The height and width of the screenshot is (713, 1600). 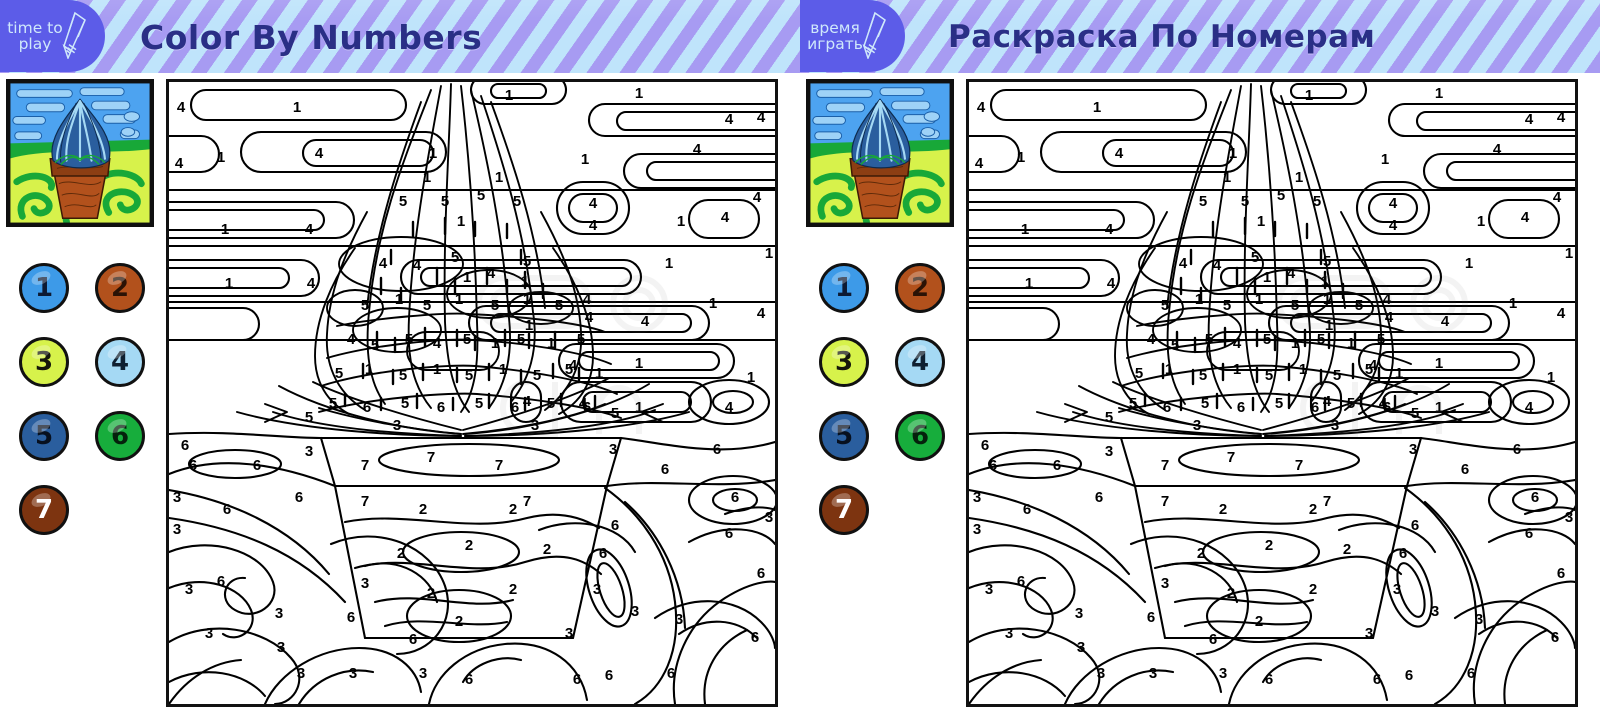 What do you see at coordinates (400, 36) in the screenshot?
I see `panel-header: time to play Color By Numbers` at bounding box center [400, 36].